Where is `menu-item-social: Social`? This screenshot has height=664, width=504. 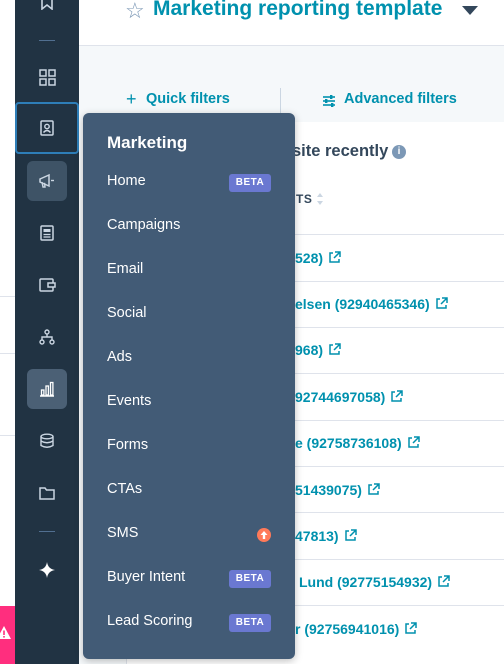 menu-item-social: Social is located at coordinates (189, 315).